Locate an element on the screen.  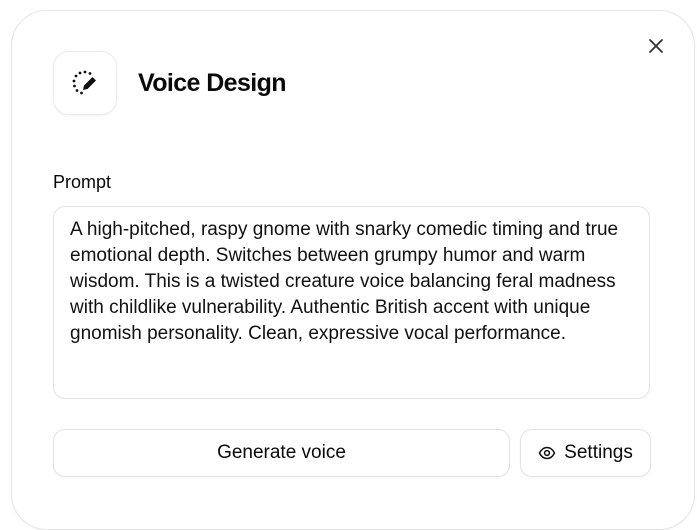
generate-voice-button: Generate voice is located at coordinates (281, 453).